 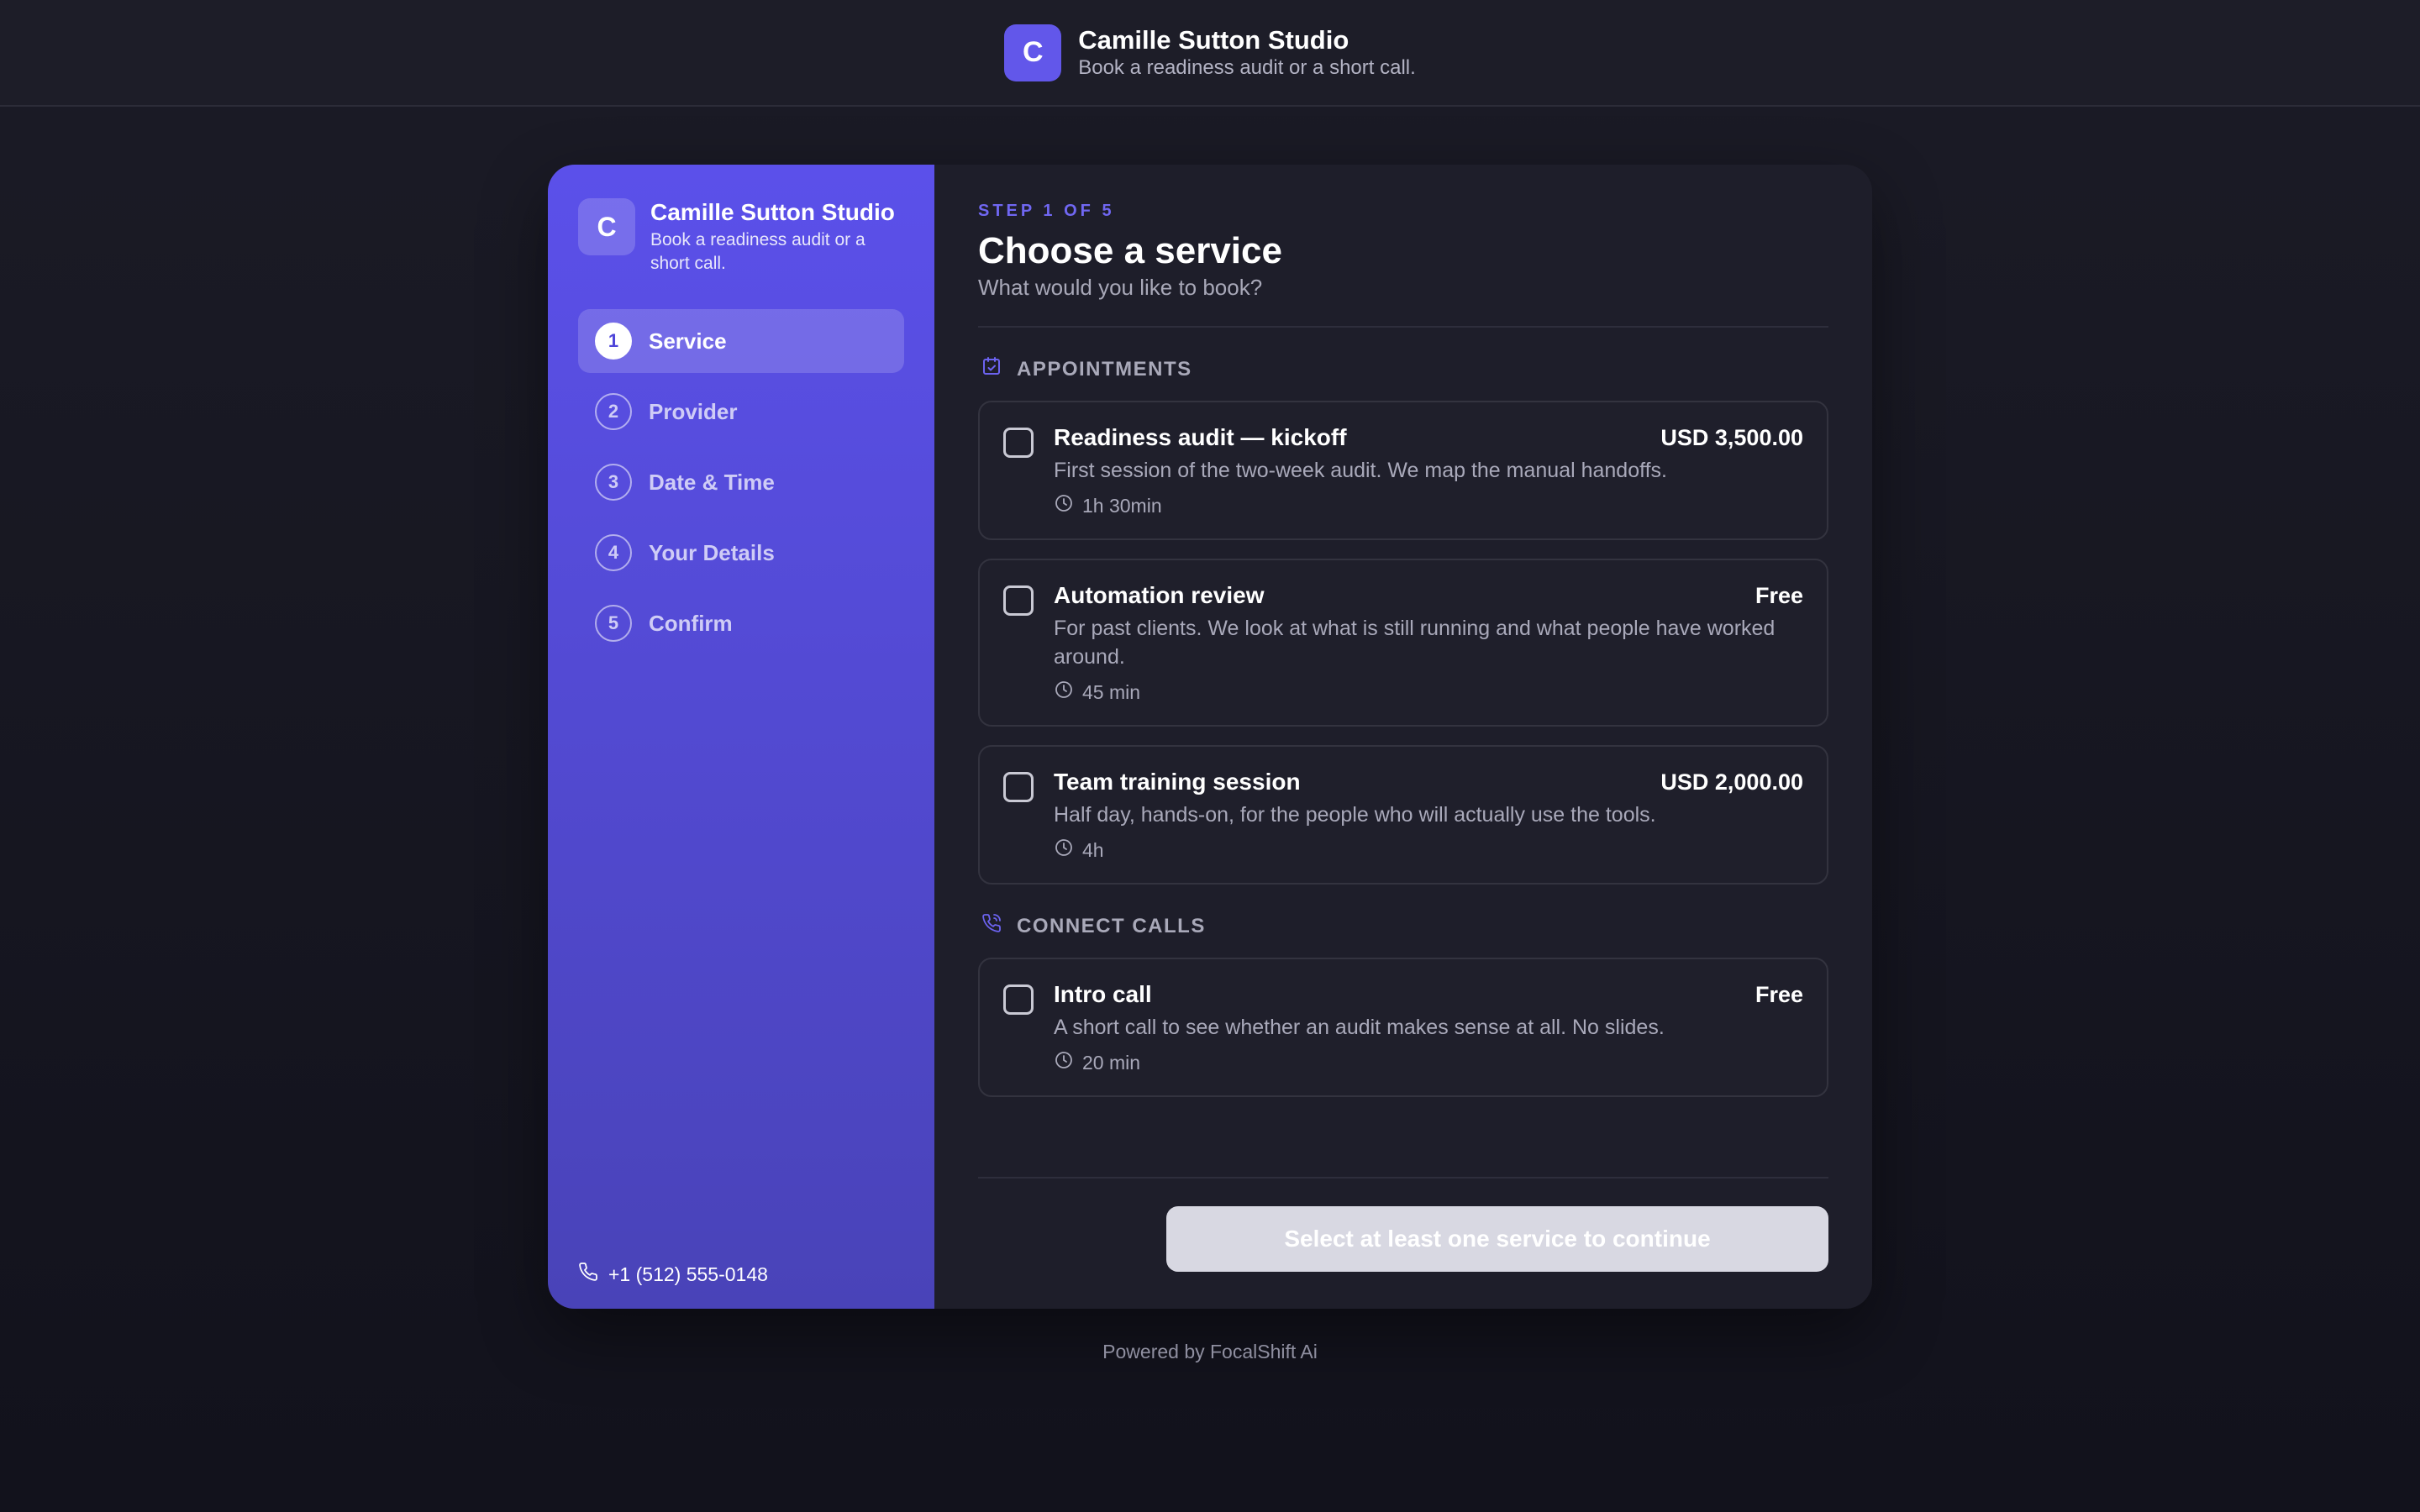 I want to click on step-your-details: 4 Your Details, so click(x=741, y=553).